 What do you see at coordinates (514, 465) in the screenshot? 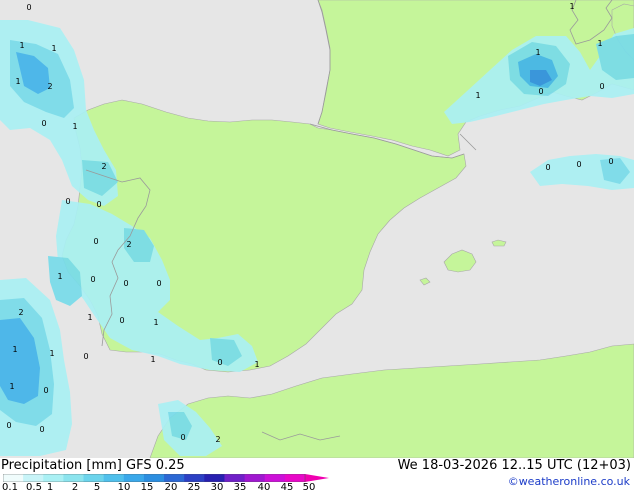
I see `valid-time: We 18-03-2026 12..15 UTC (12+03)` at bounding box center [514, 465].